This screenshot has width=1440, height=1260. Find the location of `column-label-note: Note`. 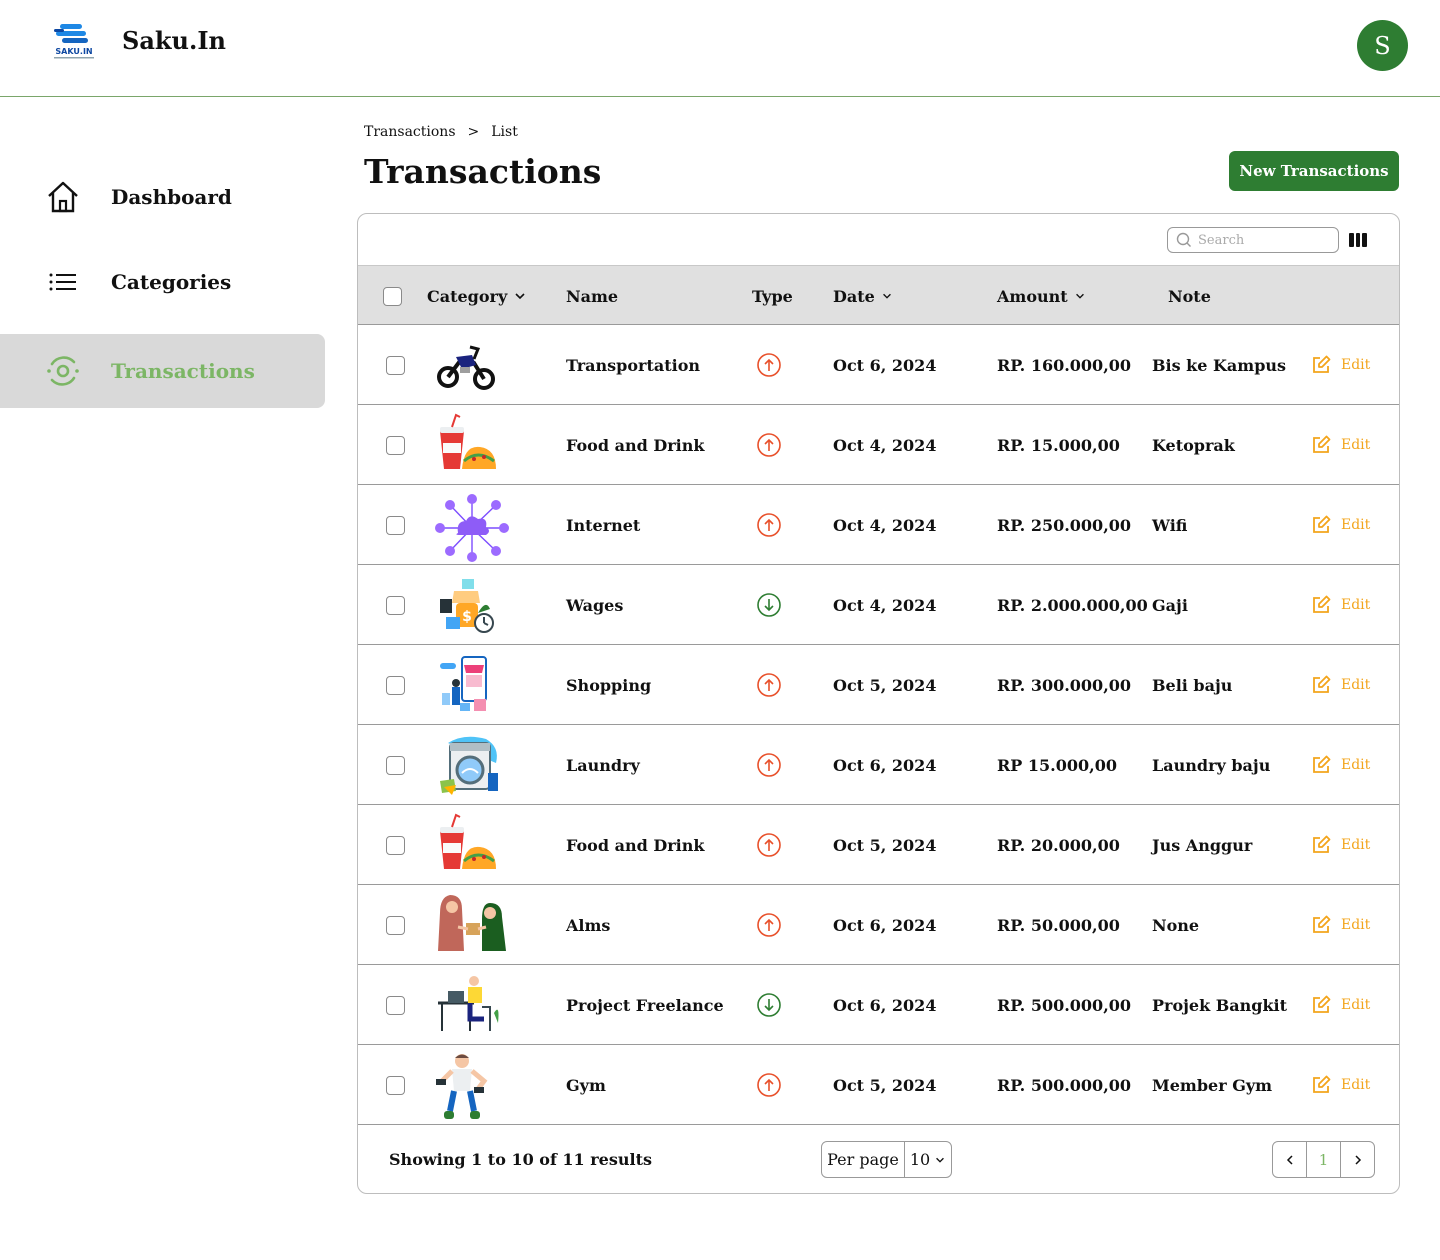

column-label-note: Note is located at coordinates (1189, 296).